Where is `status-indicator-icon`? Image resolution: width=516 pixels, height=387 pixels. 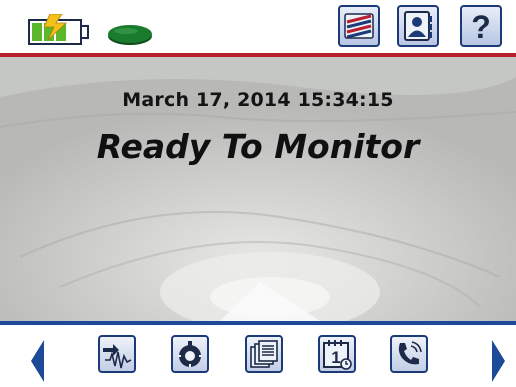 status-indicator-icon is located at coordinates (130, 35).